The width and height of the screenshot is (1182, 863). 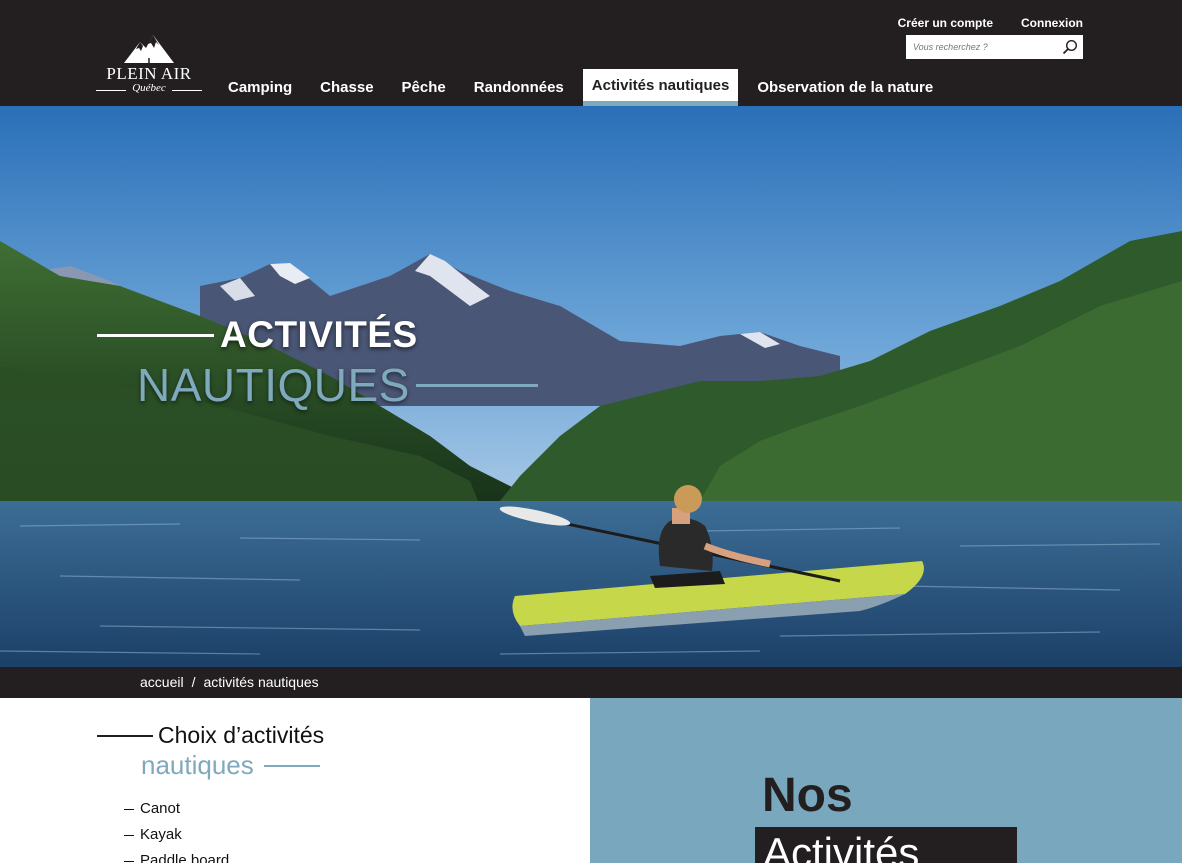 I want to click on hero-heading-line2: NAUTIQUES, so click(x=337, y=385).